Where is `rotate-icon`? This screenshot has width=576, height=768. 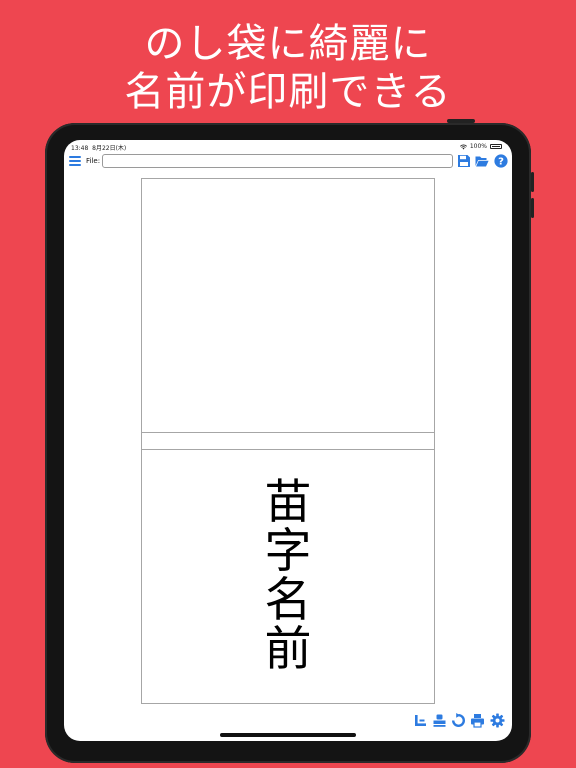 rotate-icon is located at coordinates (458, 720).